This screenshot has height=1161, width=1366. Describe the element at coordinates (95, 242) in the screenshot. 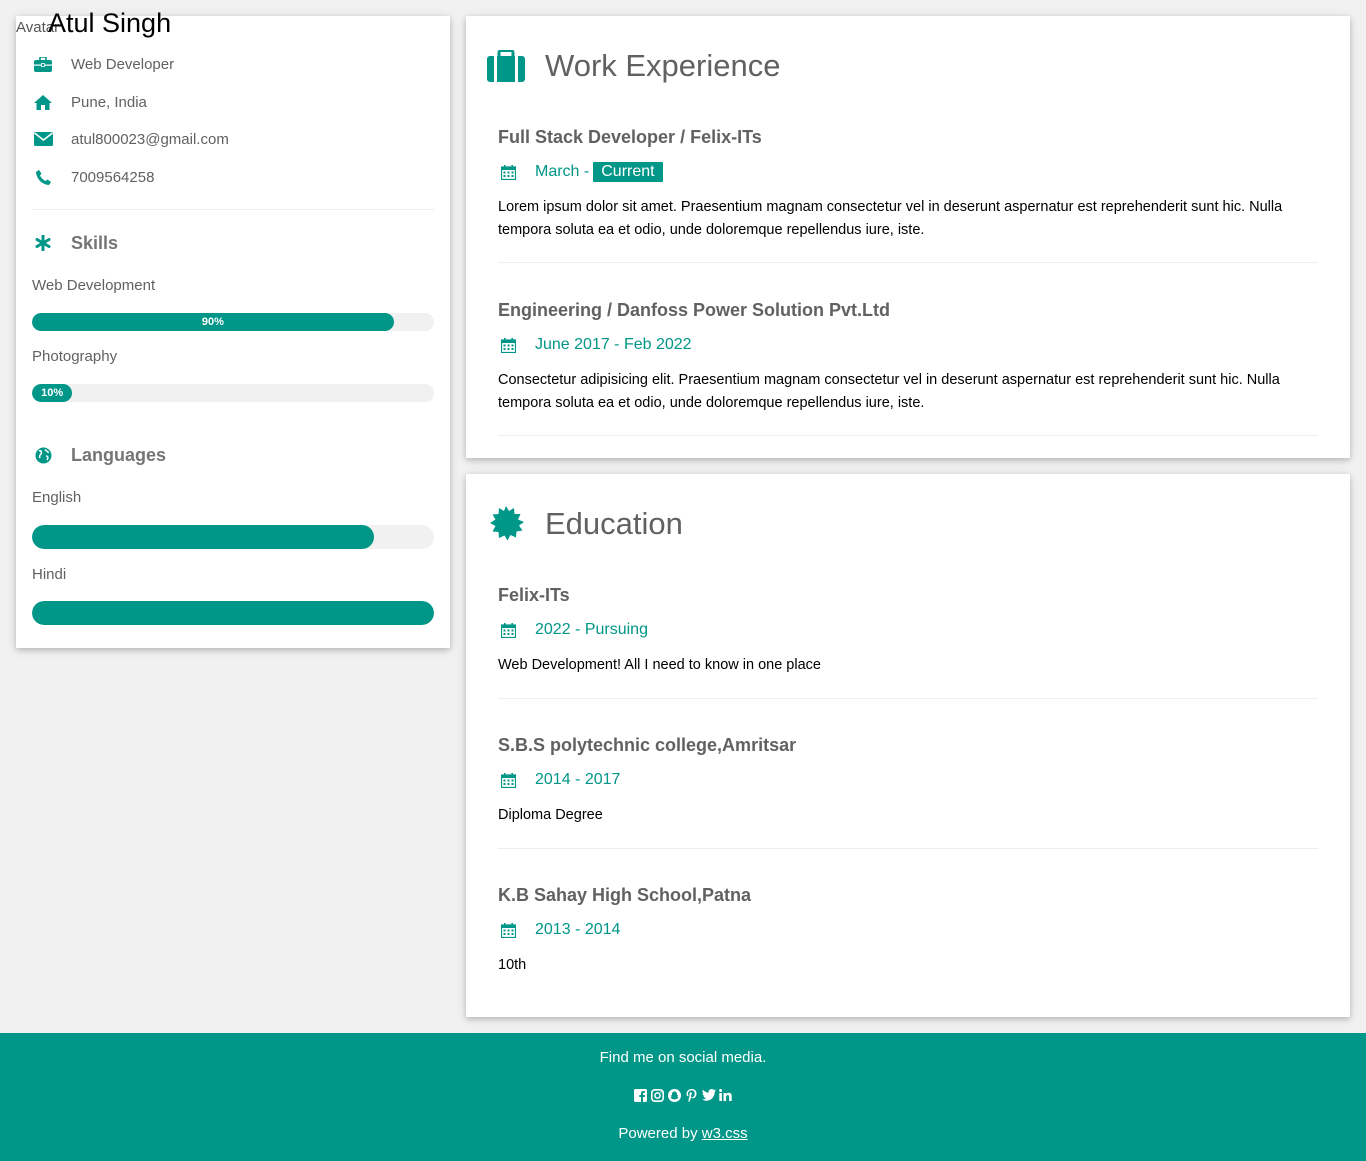

I see `skills-heading-label: Skills` at that location.